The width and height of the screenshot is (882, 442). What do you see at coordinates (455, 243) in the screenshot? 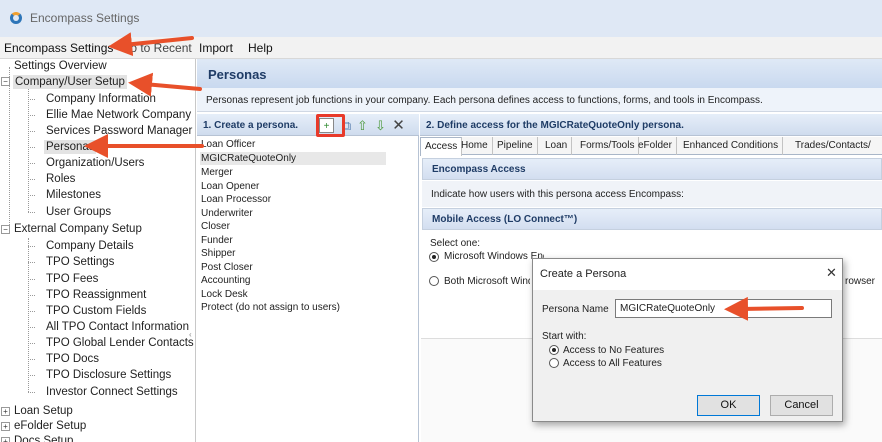
I see `select-one-label: Select one:` at bounding box center [455, 243].